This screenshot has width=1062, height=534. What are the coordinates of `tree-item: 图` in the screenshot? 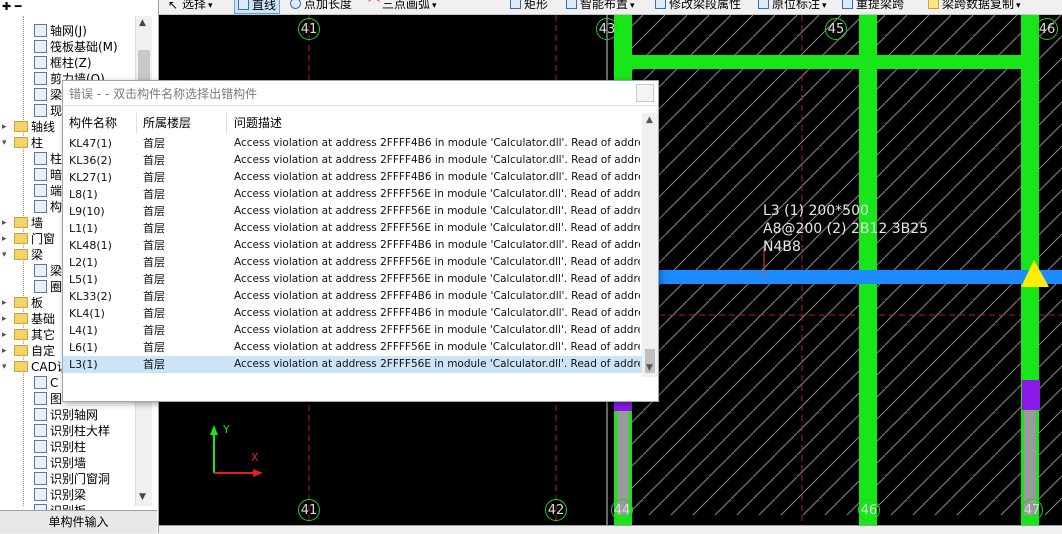 It's located at (48, 399).